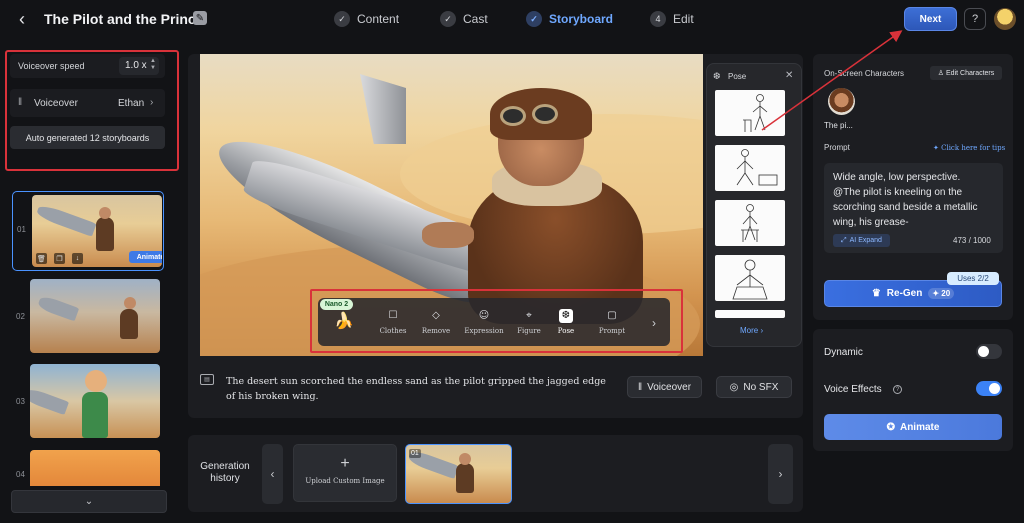 This screenshot has height=523, width=1024. Describe the element at coordinates (378, 19) in the screenshot. I see `step-label: Content` at that location.